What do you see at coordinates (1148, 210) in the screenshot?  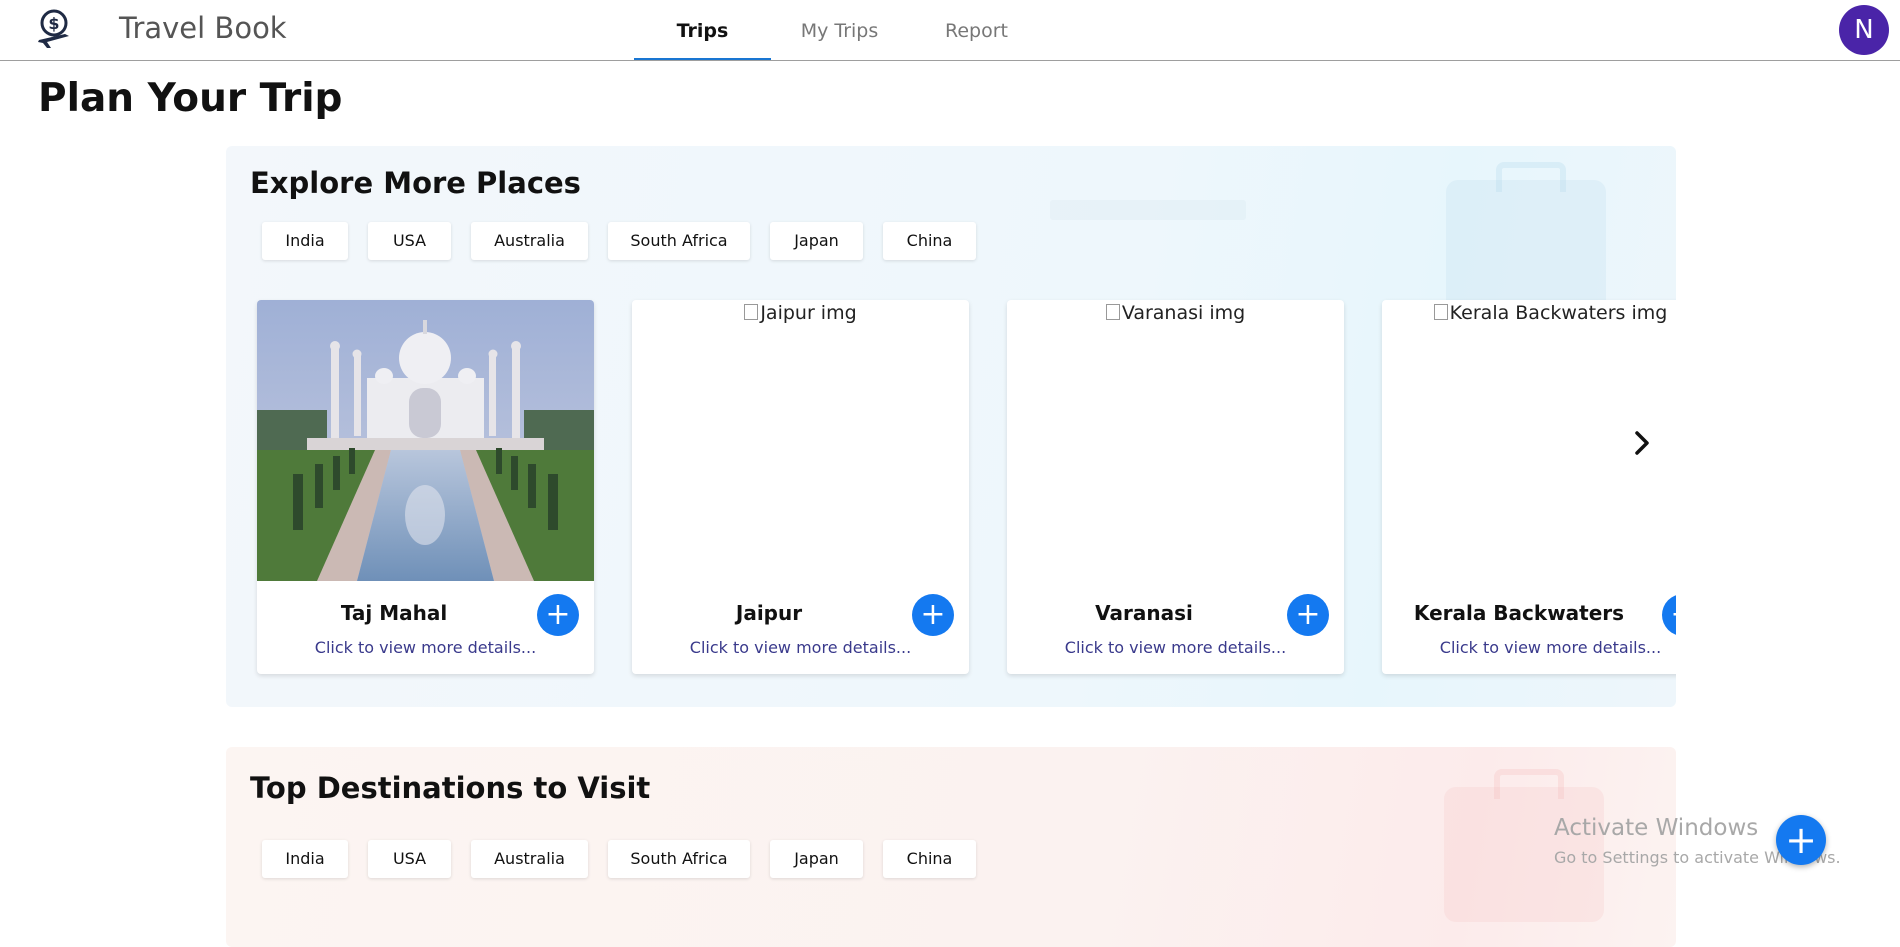 I see `decorative-bar` at bounding box center [1148, 210].